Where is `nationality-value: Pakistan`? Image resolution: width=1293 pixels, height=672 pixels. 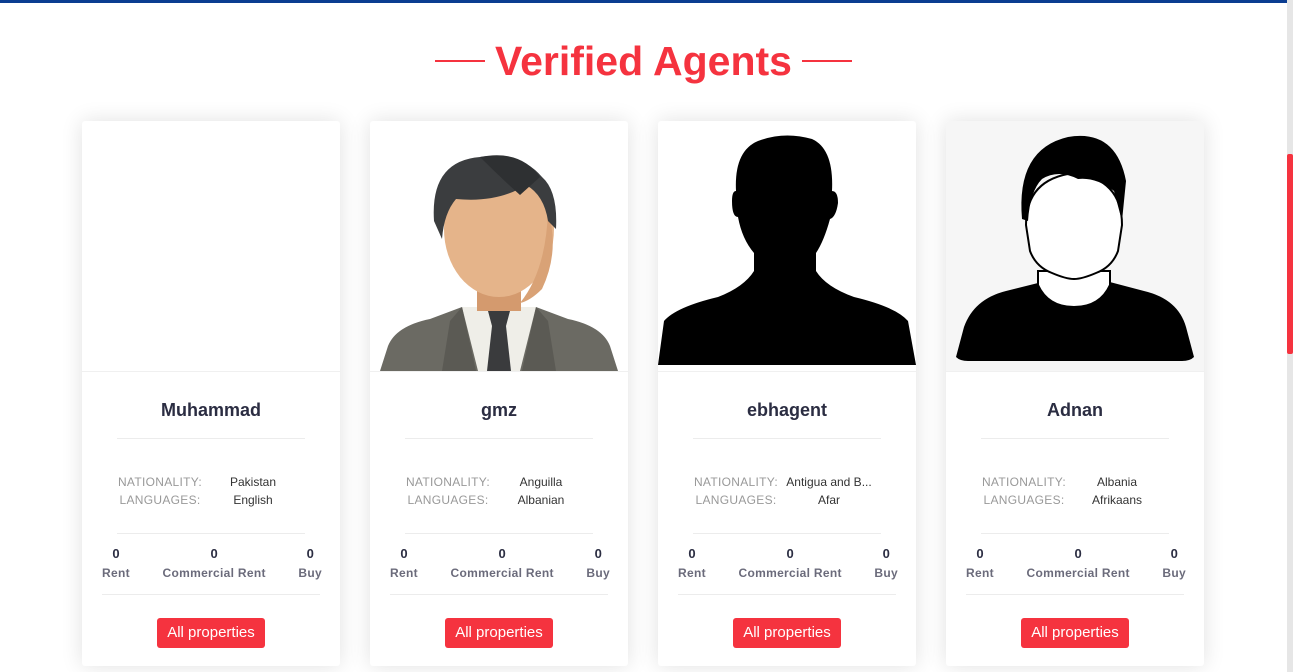 nationality-value: Pakistan is located at coordinates (253, 482).